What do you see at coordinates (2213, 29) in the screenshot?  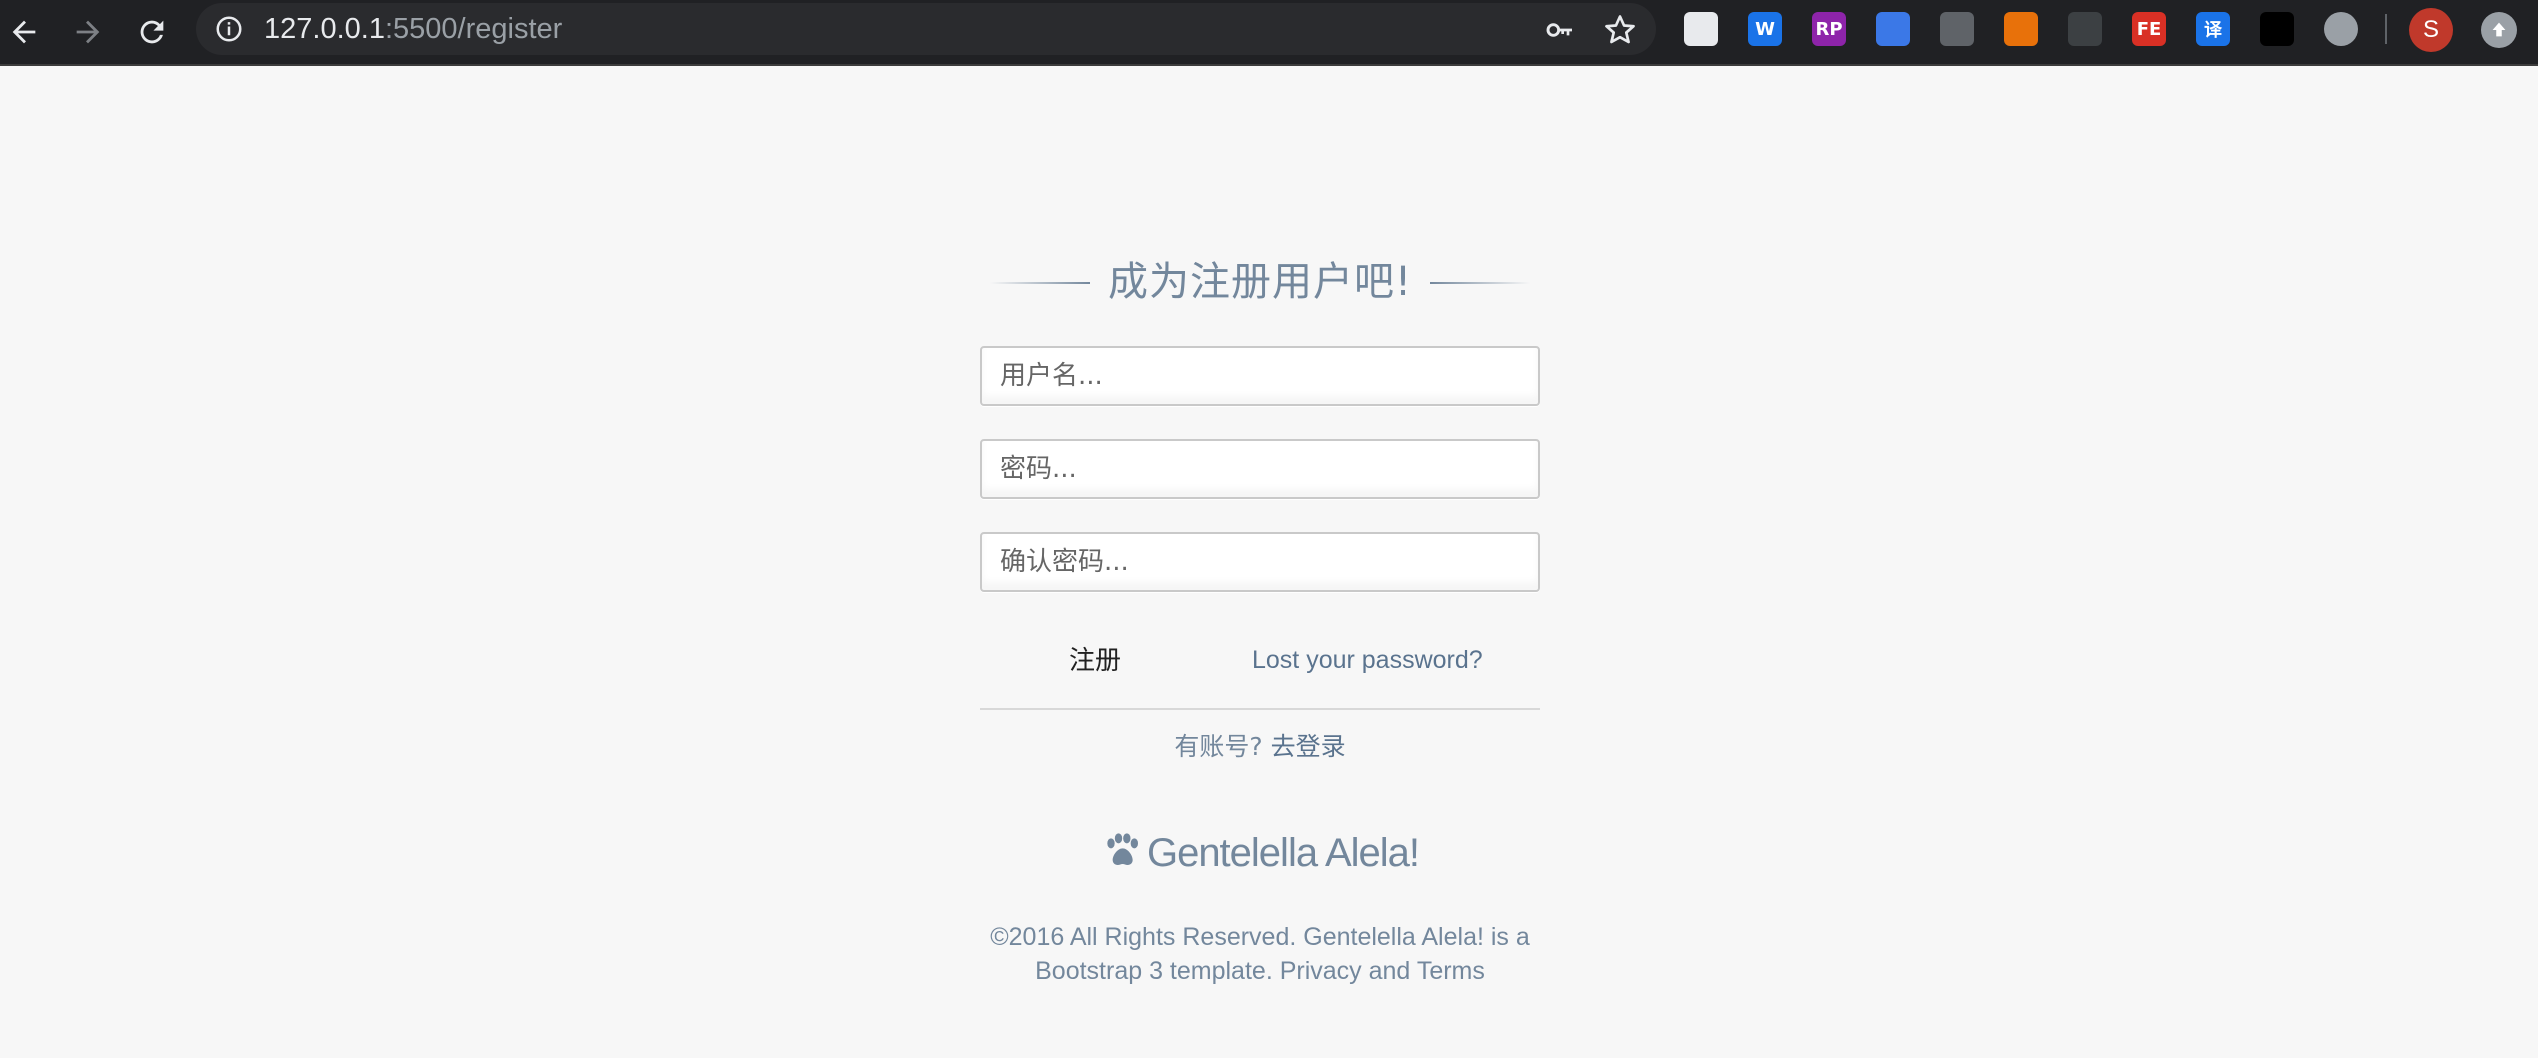 I see `extension-translate-icon: 译` at bounding box center [2213, 29].